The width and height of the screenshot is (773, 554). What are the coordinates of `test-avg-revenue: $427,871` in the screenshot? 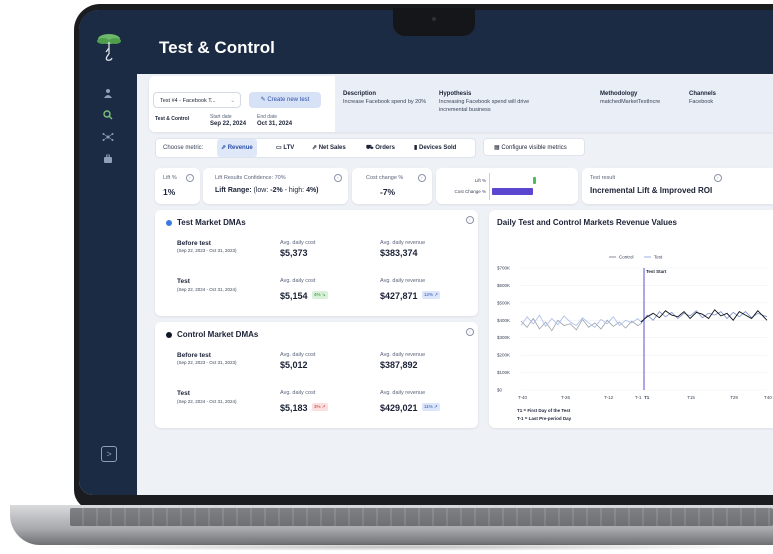 It's located at (399, 296).